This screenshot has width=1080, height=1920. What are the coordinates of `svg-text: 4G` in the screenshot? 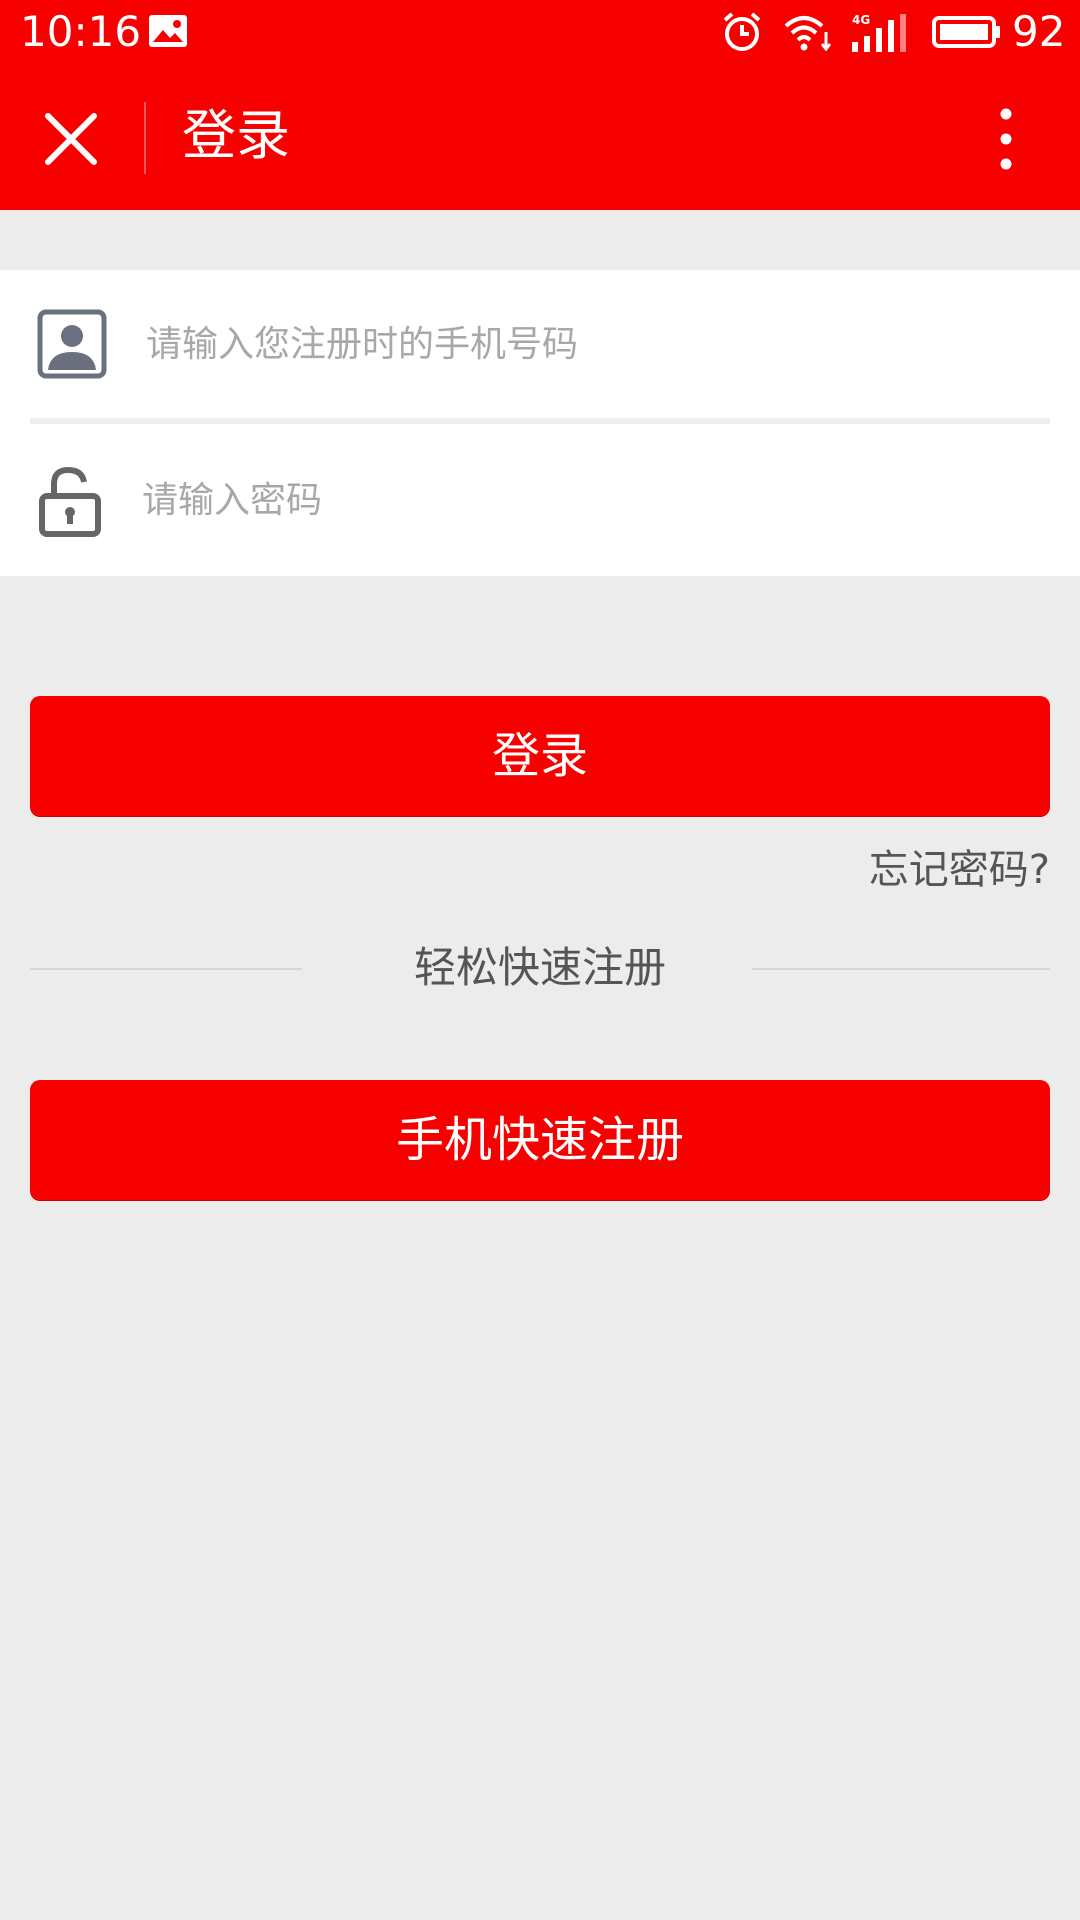 It's located at (861, 20).